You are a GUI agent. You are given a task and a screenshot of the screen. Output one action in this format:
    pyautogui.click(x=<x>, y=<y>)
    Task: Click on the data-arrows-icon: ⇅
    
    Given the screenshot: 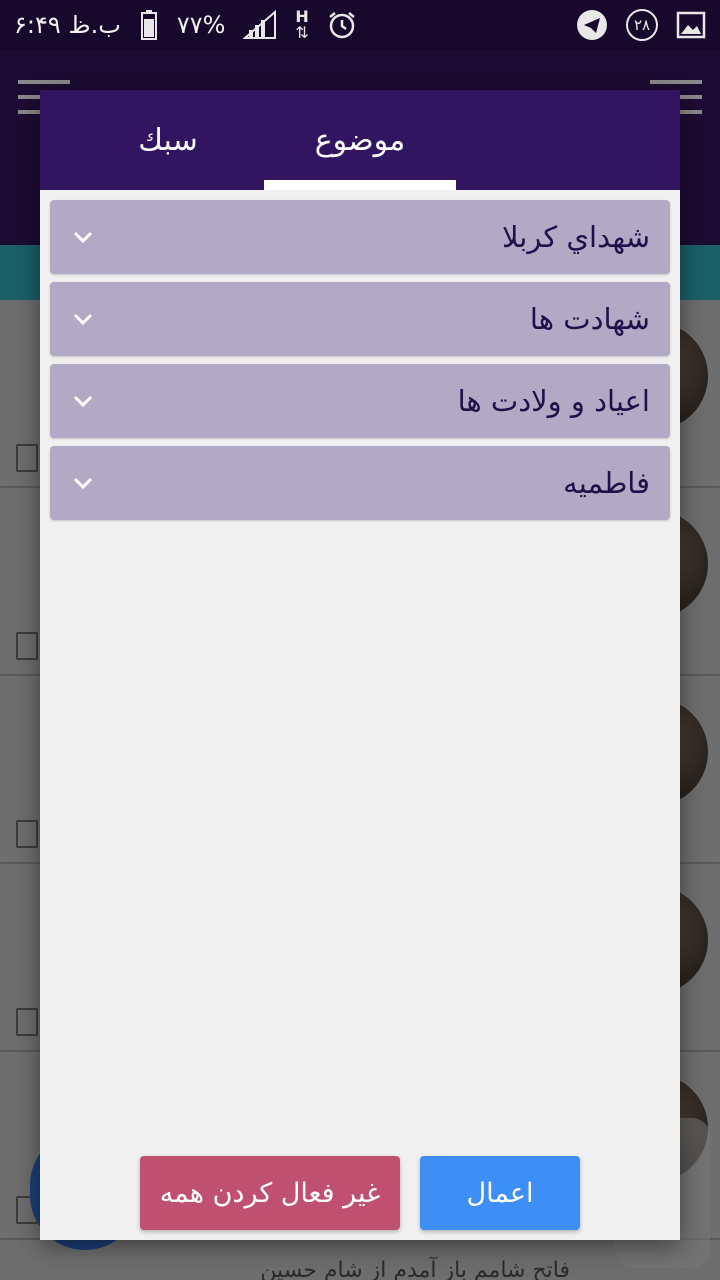 What is the action you would take?
    pyautogui.click(x=302, y=32)
    